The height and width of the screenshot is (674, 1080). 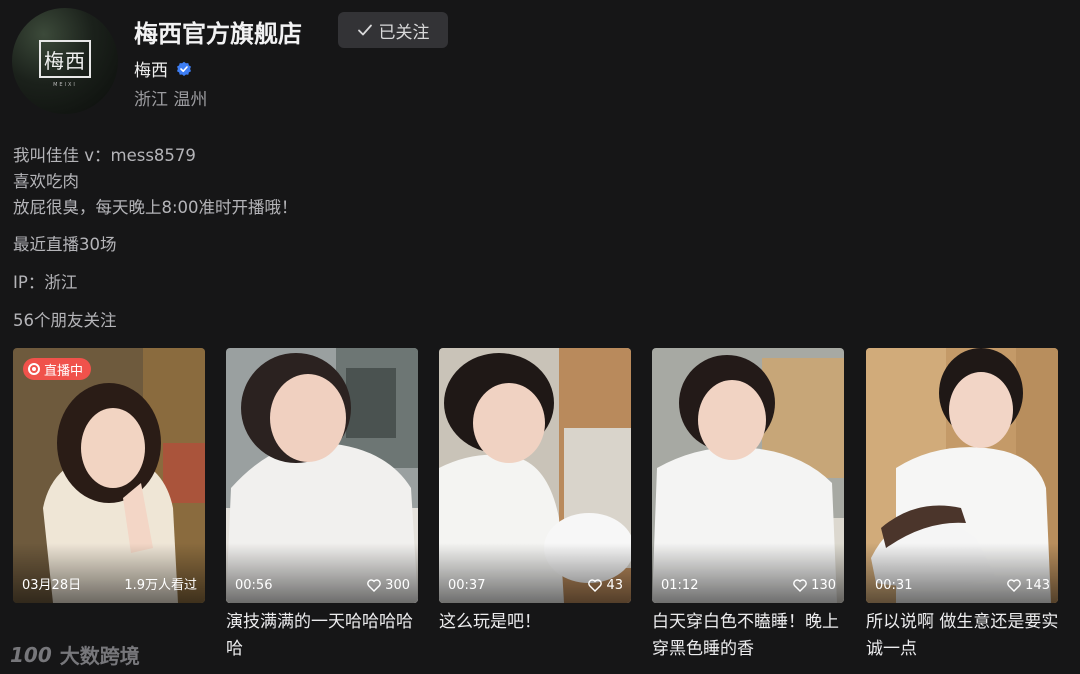 I want to click on watermark: 100 大数跨境, so click(x=75, y=654).